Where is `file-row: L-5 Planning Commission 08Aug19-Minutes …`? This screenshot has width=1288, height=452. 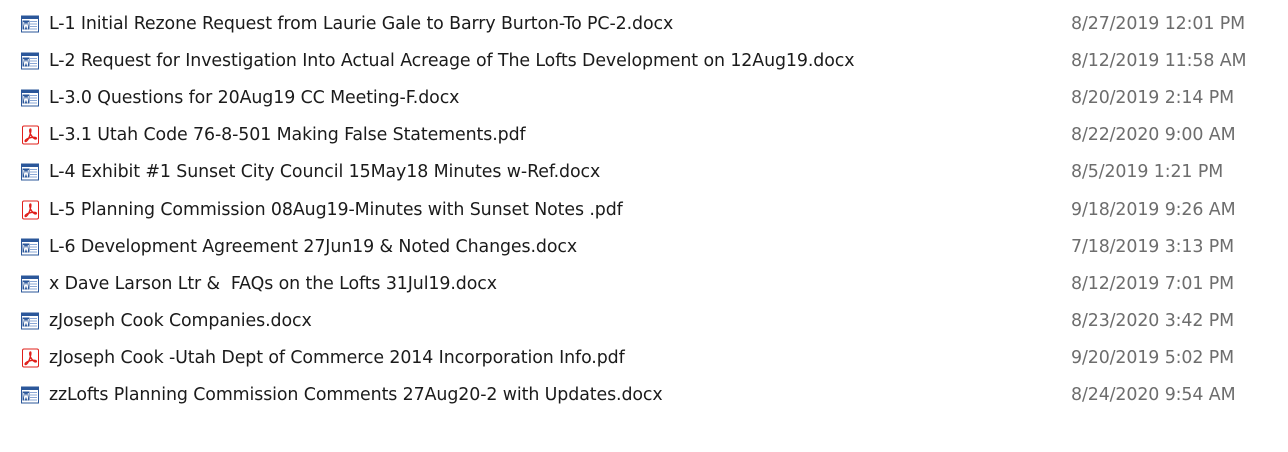
file-row: L-5 Planning Commission 08Aug19-Minutes … is located at coordinates (644, 209).